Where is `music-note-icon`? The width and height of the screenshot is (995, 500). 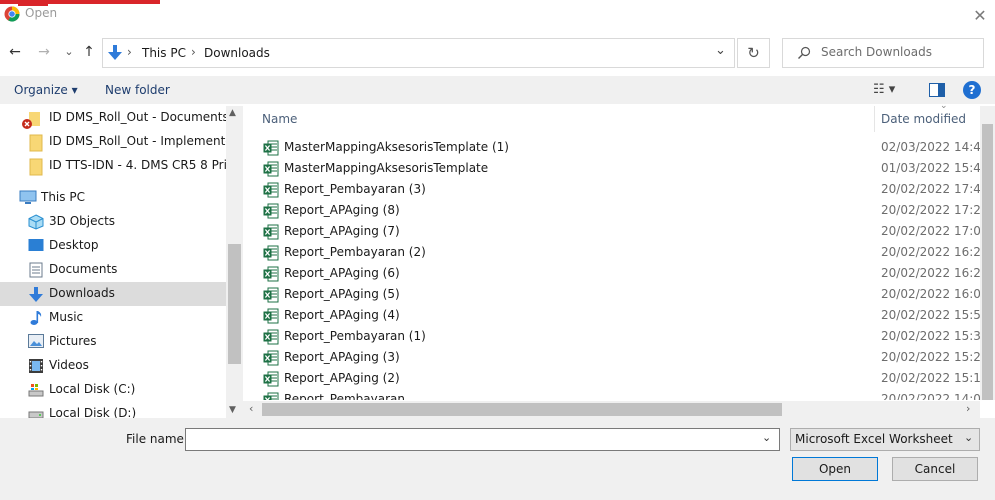
music-note-icon is located at coordinates (36, 318).